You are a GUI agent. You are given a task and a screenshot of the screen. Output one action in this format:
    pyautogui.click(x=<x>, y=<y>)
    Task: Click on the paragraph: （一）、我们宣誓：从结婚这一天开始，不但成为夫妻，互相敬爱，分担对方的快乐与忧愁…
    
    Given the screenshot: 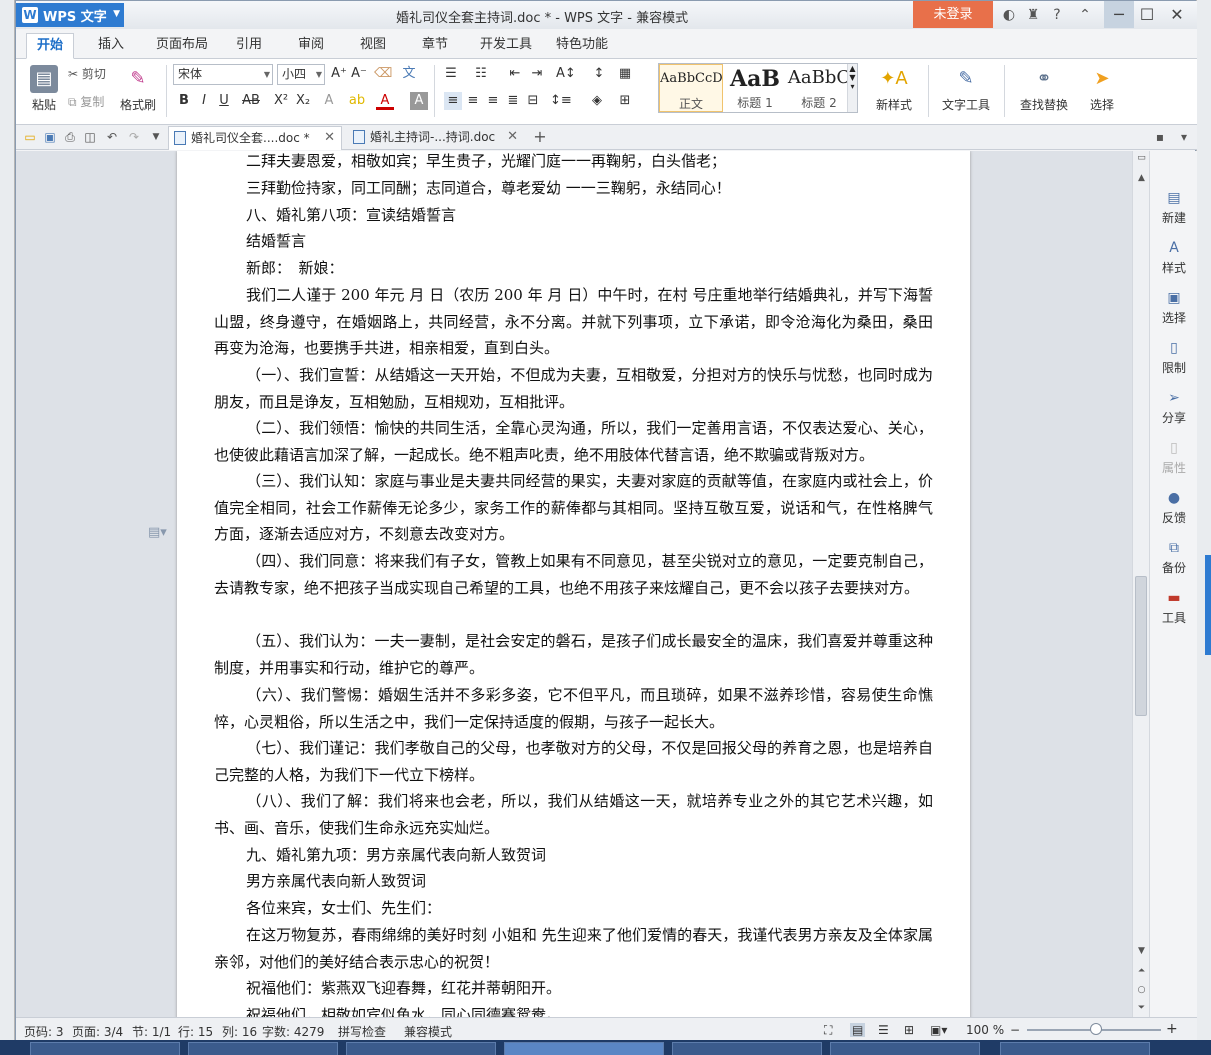 What is the action you would take?
    pyautogui.click(x=573, y=388)
    